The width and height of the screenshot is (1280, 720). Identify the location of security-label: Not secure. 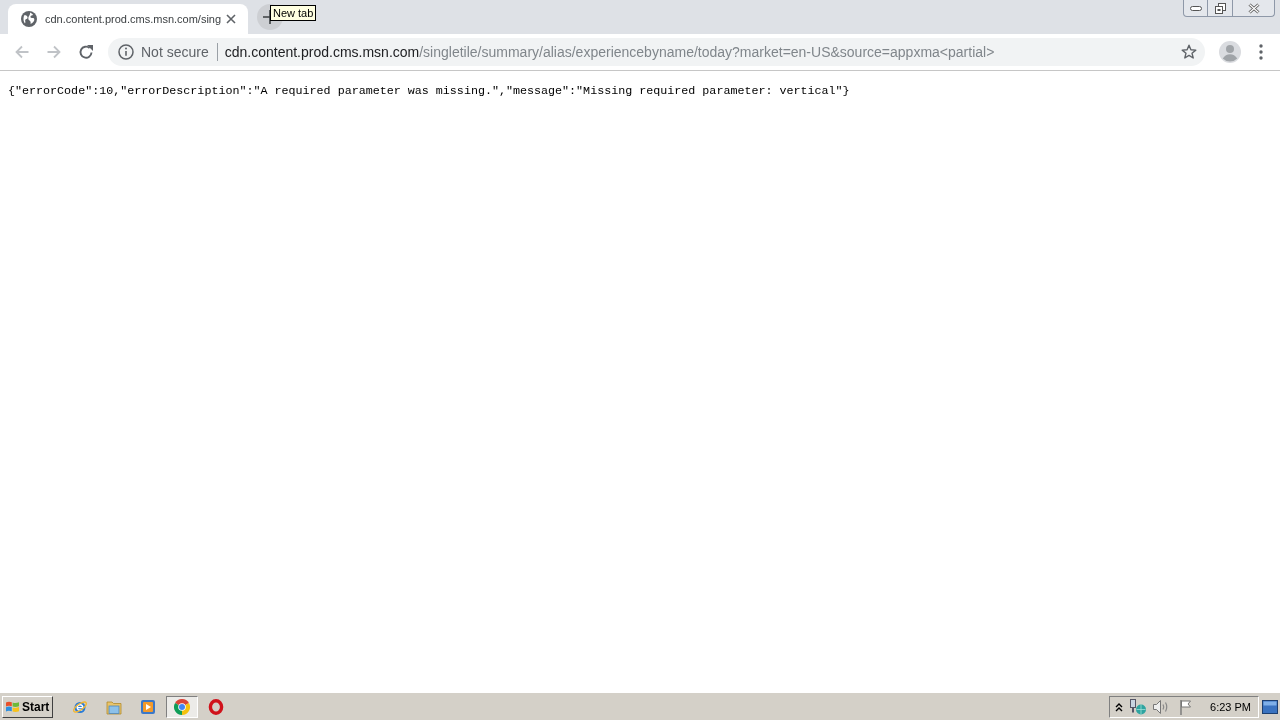
(175, 52).